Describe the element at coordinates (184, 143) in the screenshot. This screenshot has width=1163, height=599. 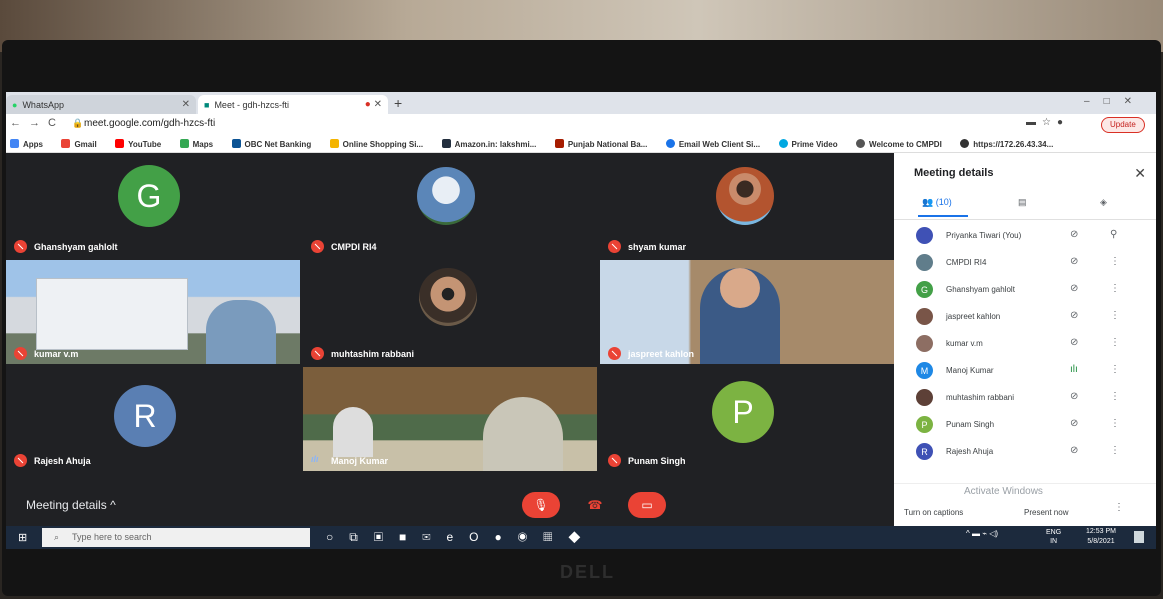
I see `maps-icon` at that location.